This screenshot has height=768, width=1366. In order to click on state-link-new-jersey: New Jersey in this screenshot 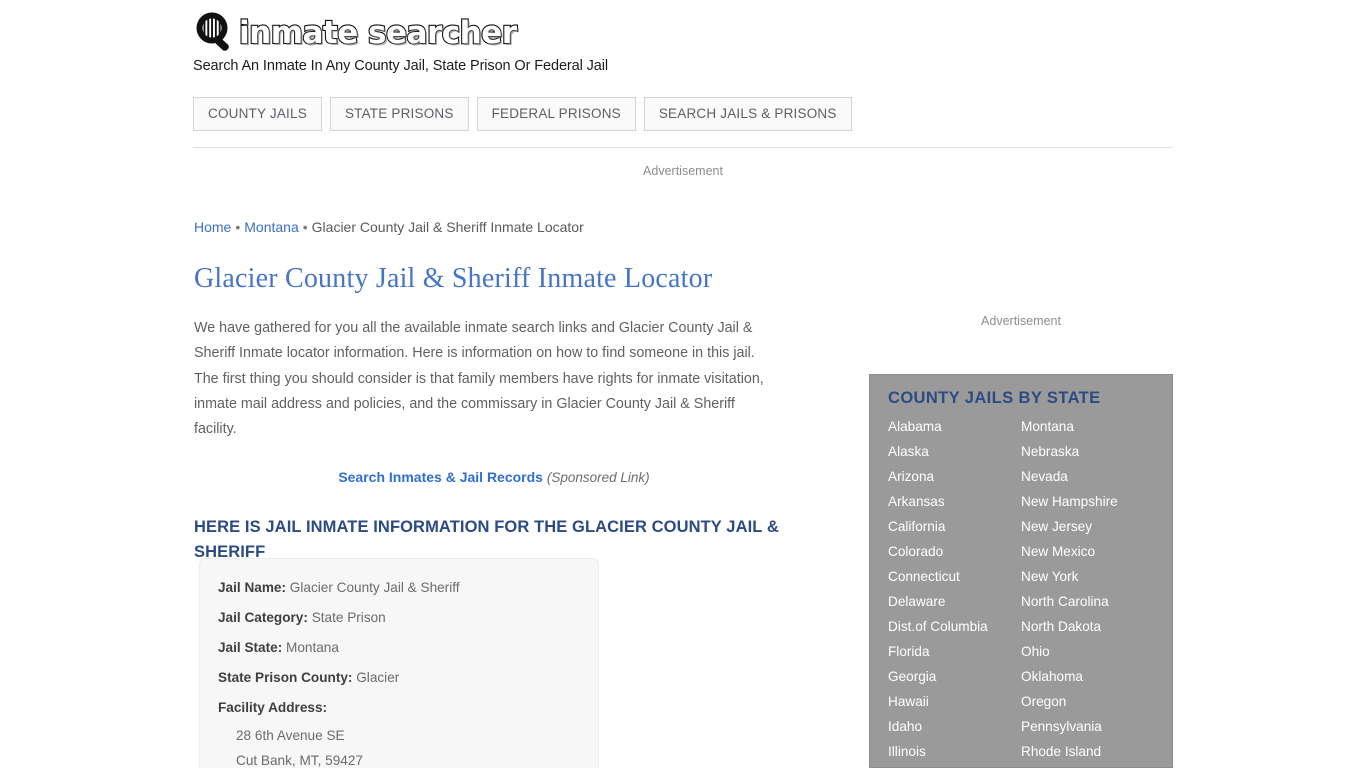, I will do `click(1087, 526)`.